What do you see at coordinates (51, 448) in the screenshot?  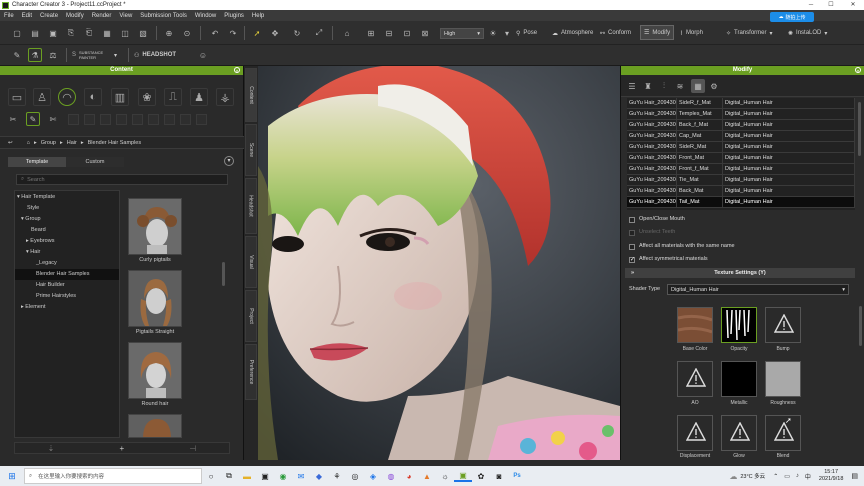 I see `download-icon: ⇣` at bounding box center [51, 448].